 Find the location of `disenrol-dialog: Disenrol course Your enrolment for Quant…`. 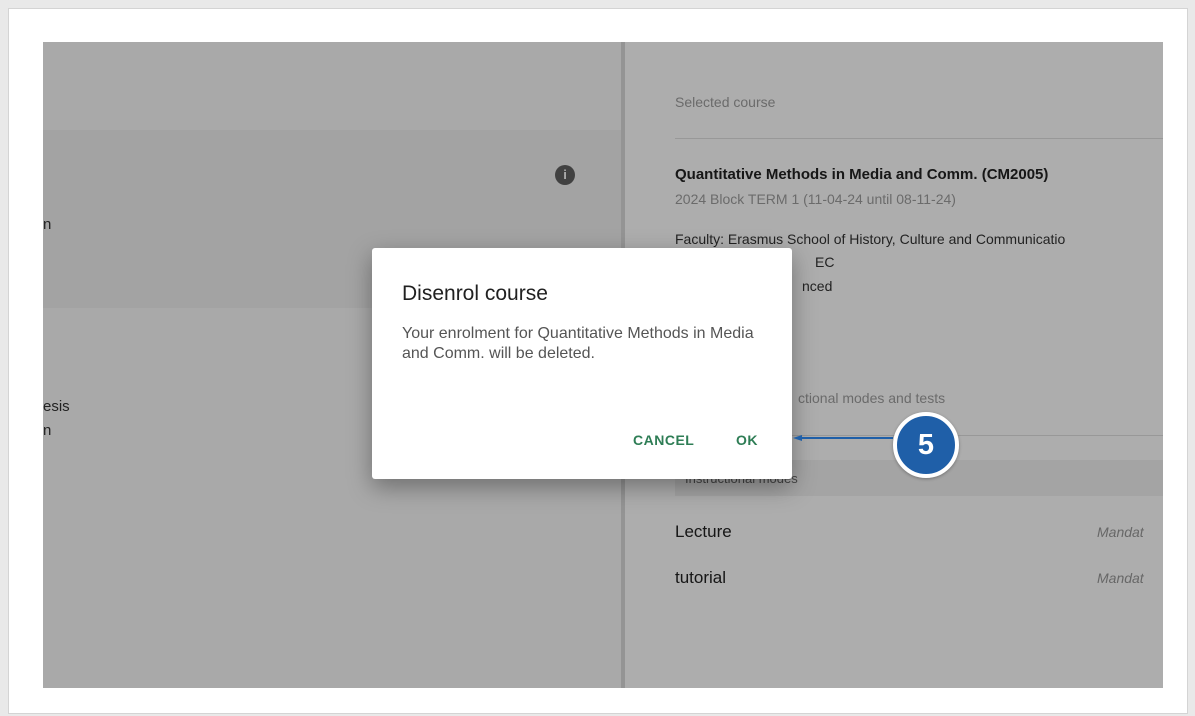

disenrol-dialog: Disenrol course Your enrolment for Quant… is located at coordinates (582, 363).